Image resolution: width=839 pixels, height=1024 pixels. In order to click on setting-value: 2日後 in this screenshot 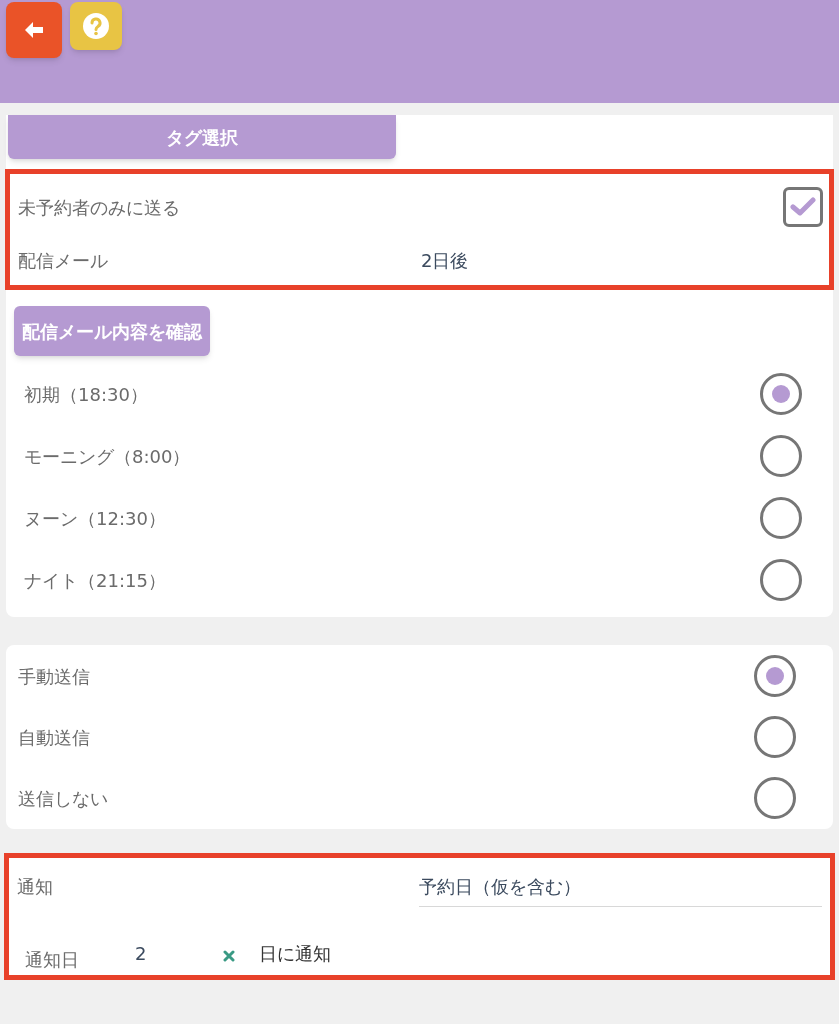, I will do `click(445, 260)`.